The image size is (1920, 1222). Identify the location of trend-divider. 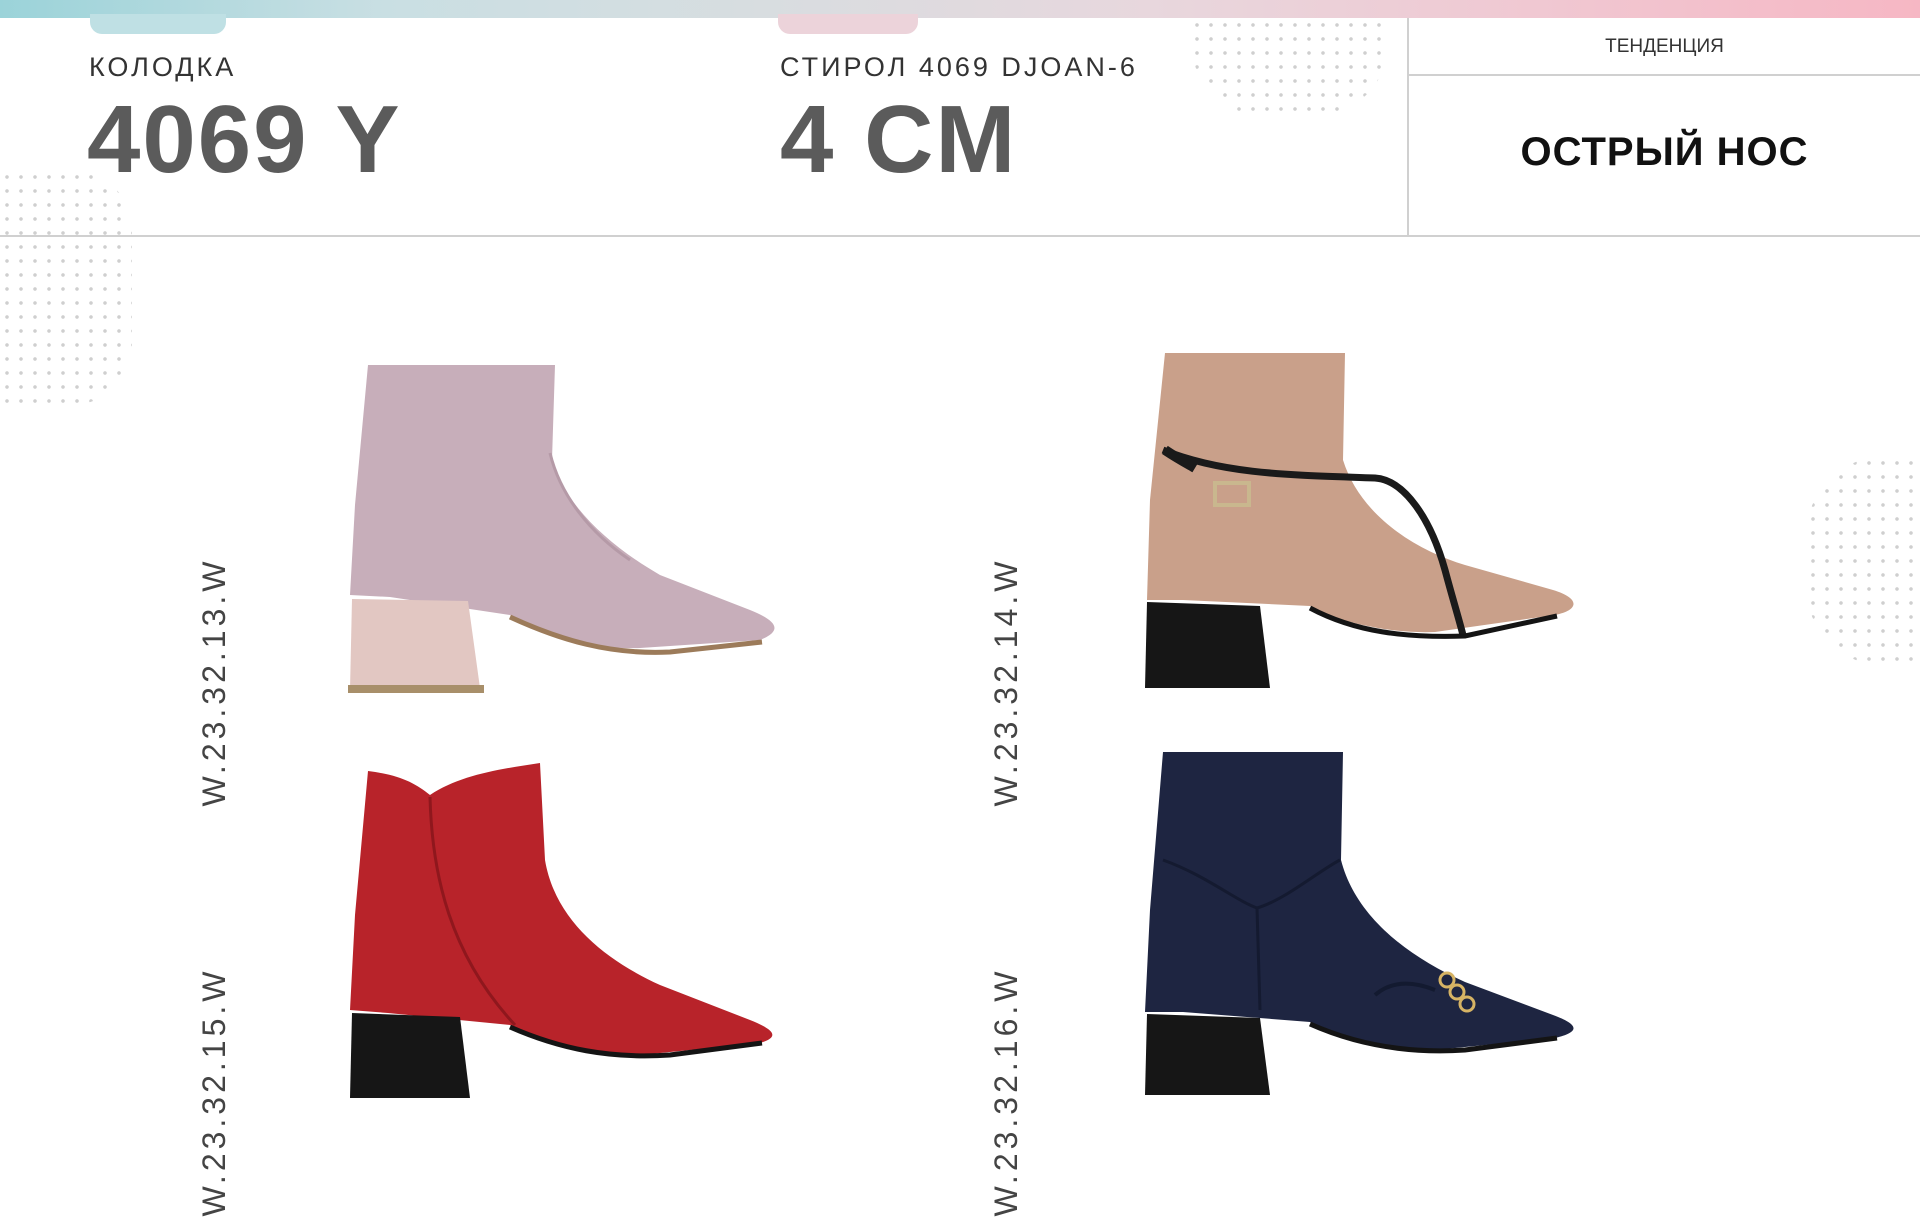
(1664, 75).